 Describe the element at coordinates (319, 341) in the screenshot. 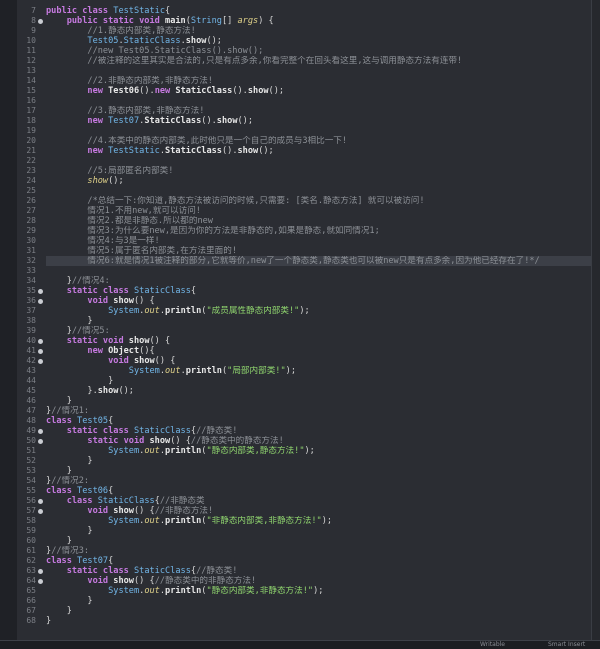

I see `code-line: static void show() {` at that location.